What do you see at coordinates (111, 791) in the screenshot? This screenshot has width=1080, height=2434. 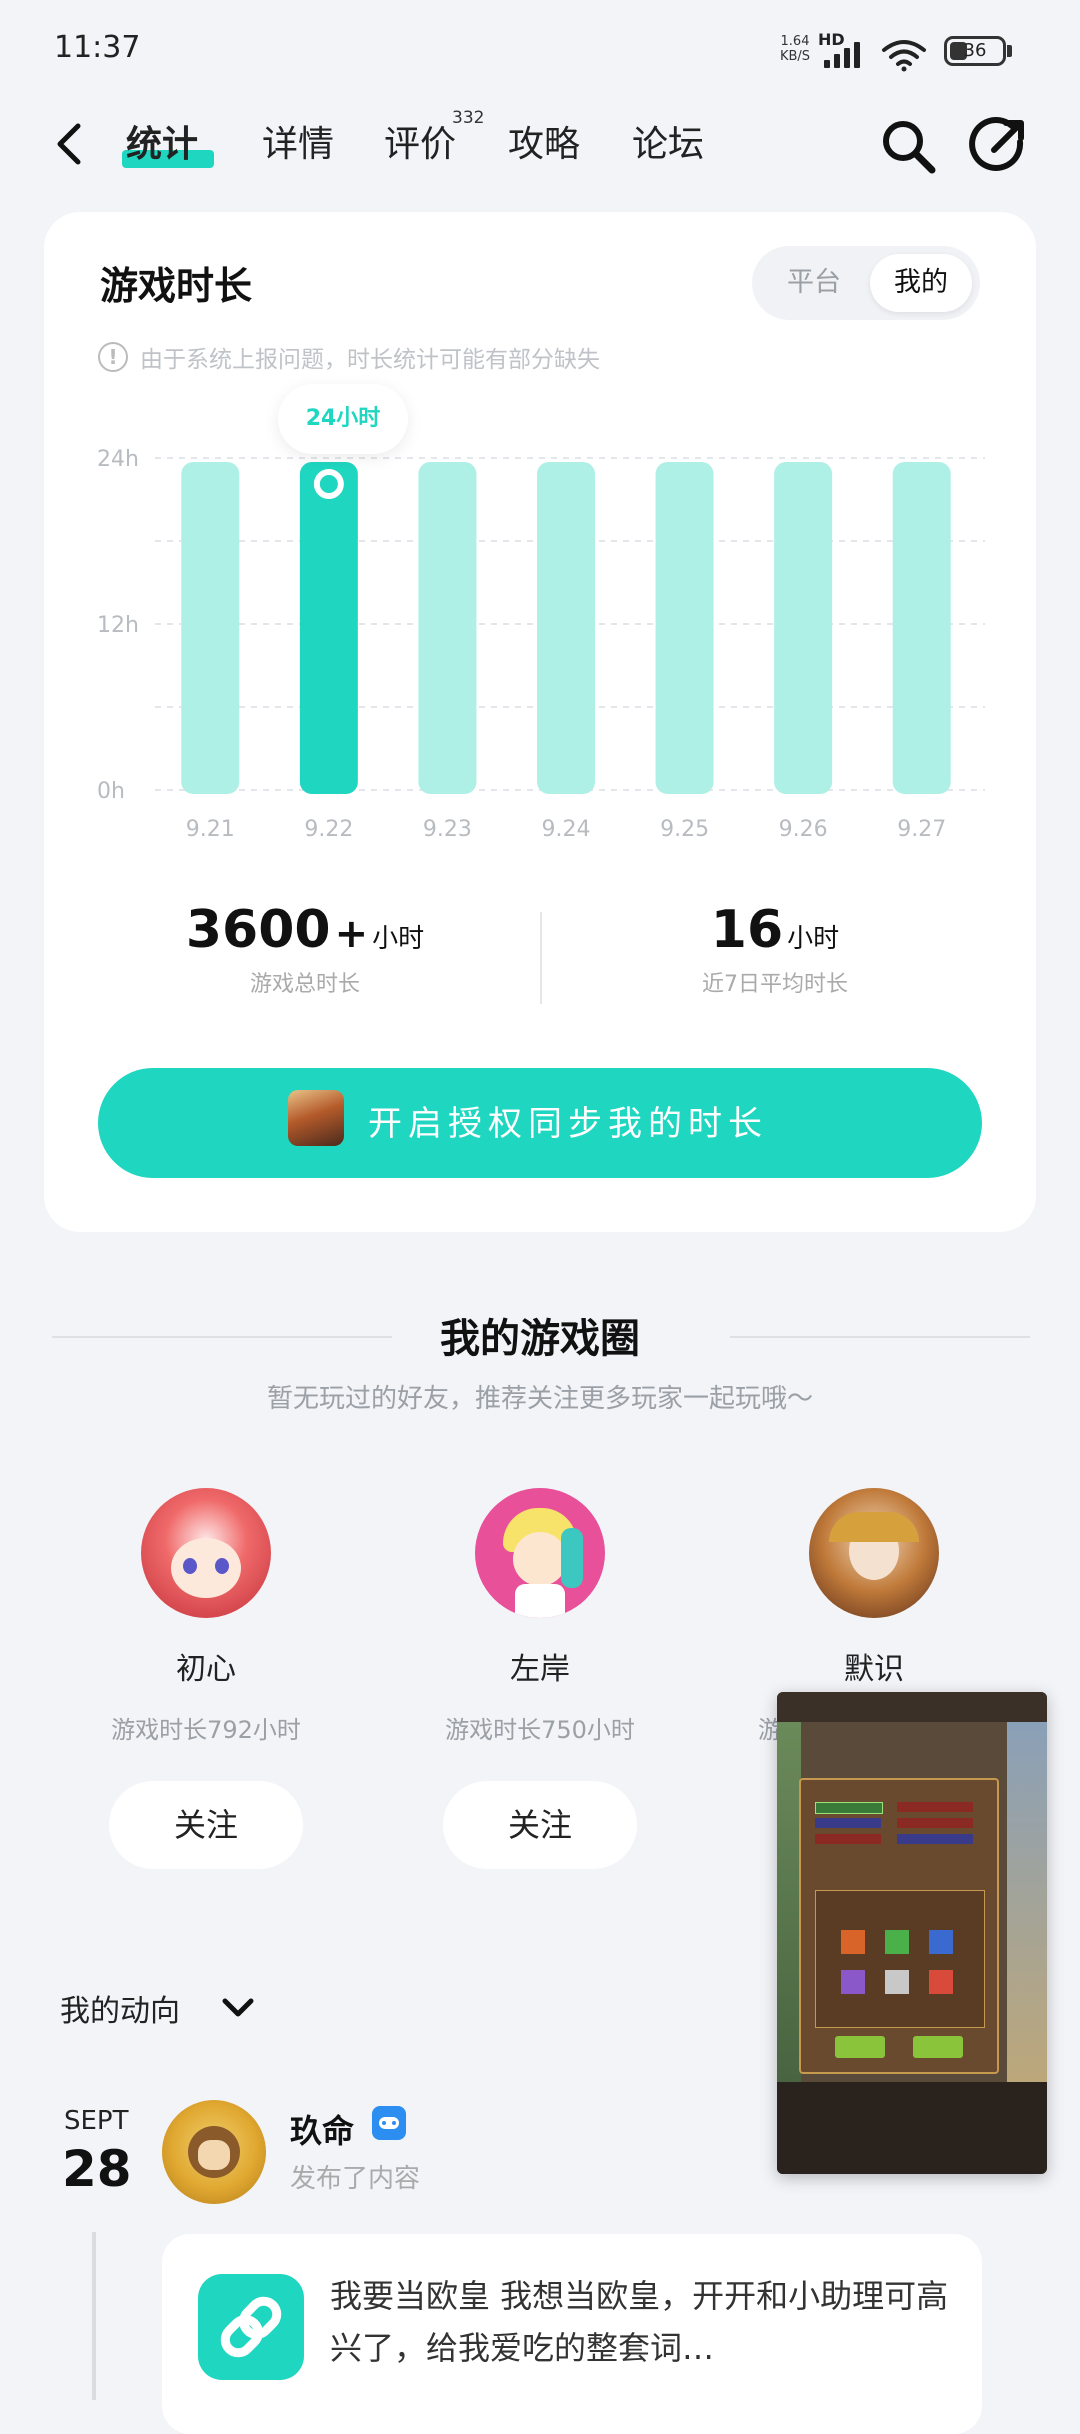 I see `y-tick-label: 0h` at bounding box center [111, 791].